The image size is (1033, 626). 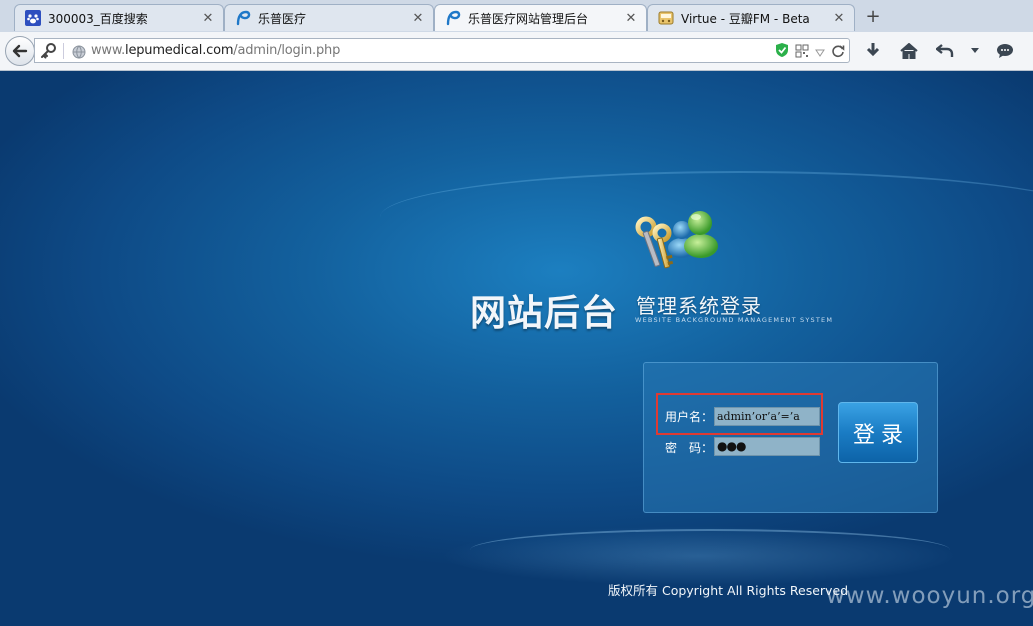 I want to click on tab-lepu-admin: 乐普医疗网站管理后台 ✕, so click(x=540, y=17).